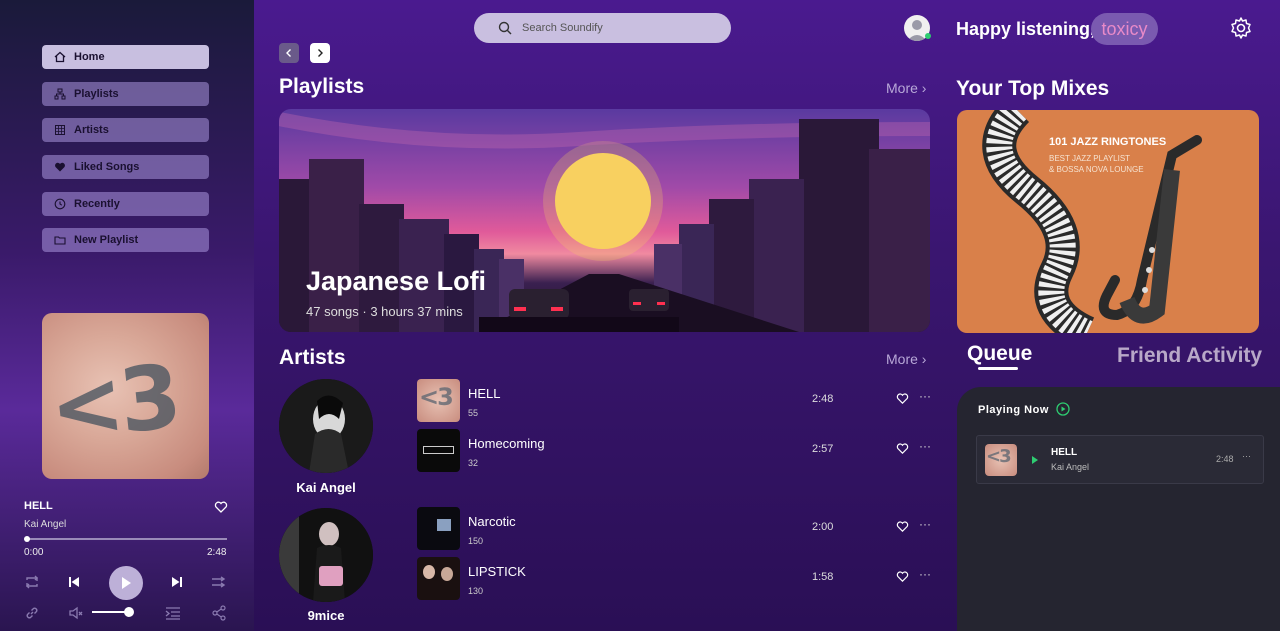 The height and width of the screenshot is (631, 1280). I want to click on back-button, so click(289, 53).